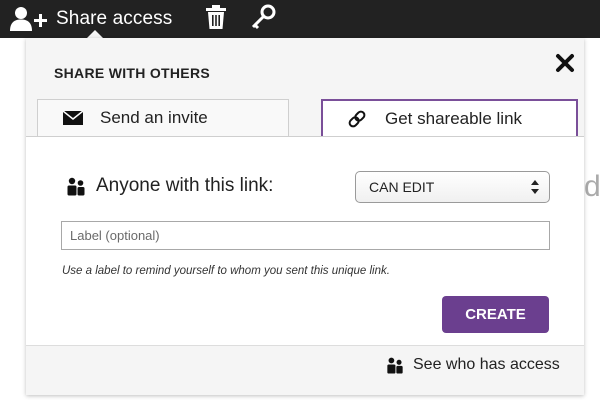 The width and height of the screenshot is (600, 400). What do you see at coordinates (454, 118) in the screenshot?
I see `tab-get-shareable-link-label: Get shareable link` at bounding box center [454, 118].